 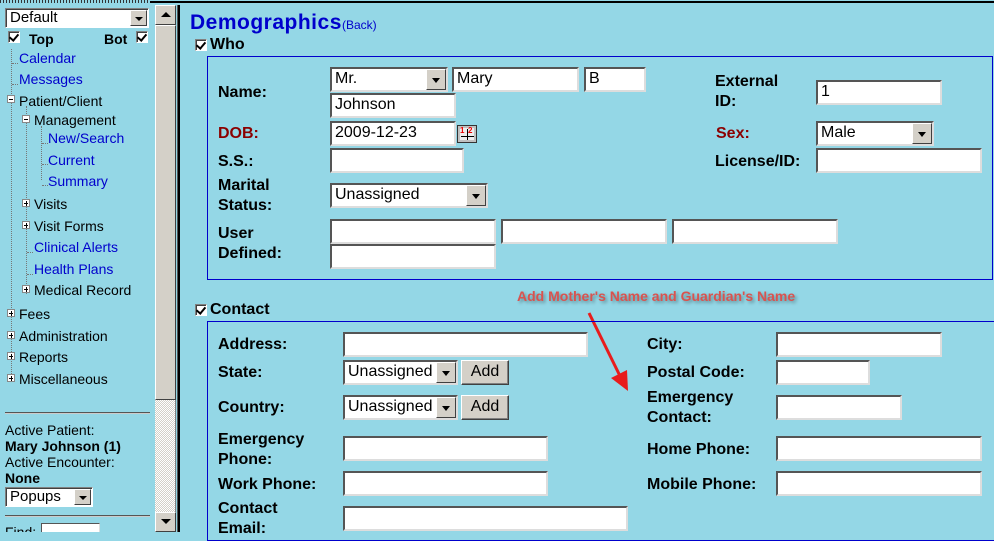 I want to click on frame-top-border, so click(x=497, y=1).